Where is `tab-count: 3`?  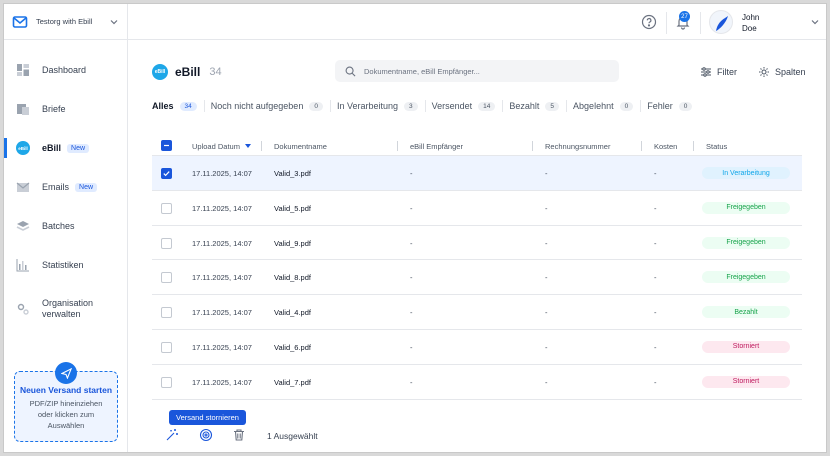 tab-count: 3 is located at coordinates (411, 106).